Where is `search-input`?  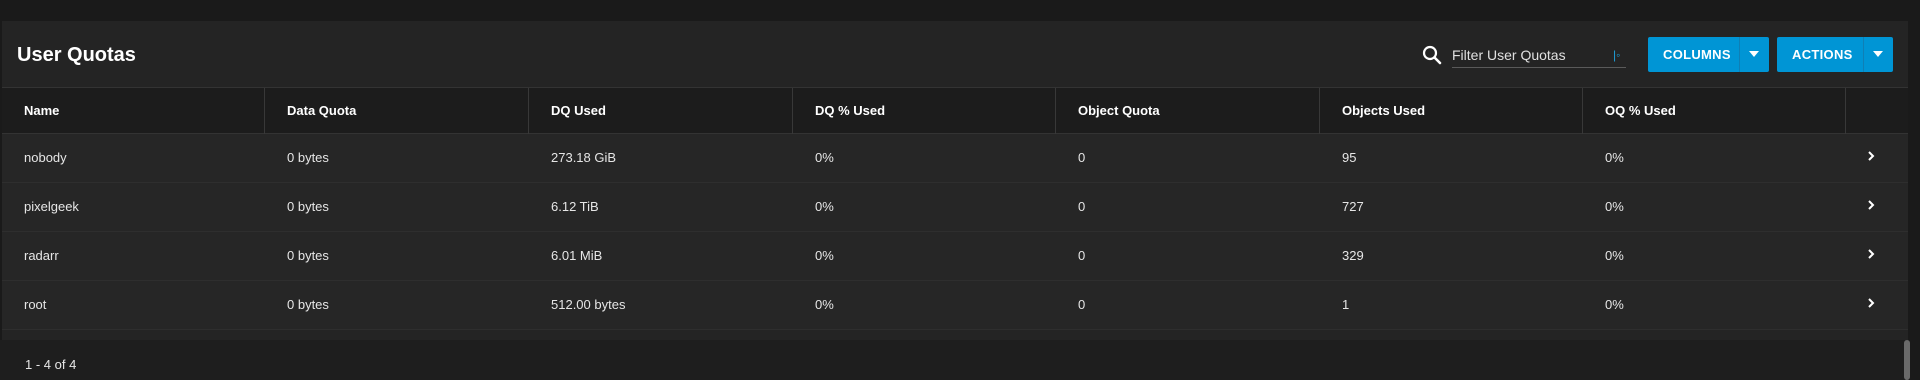 search-input is located at coordinates (1539, 55).